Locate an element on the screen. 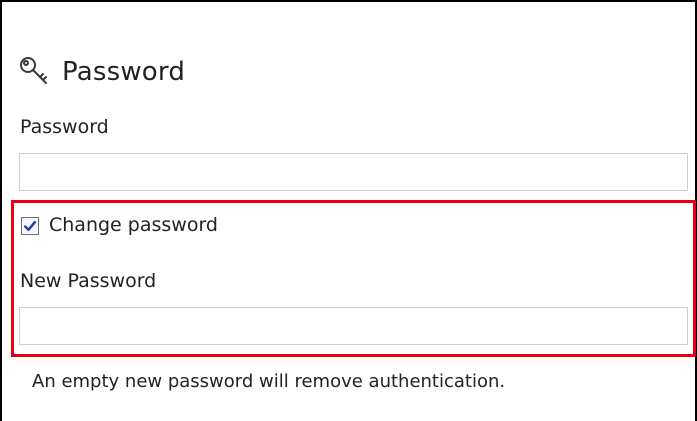 Image resolution: width=697 pixels, height=421 pixels. key-icon is located at coordinates (36, 72).